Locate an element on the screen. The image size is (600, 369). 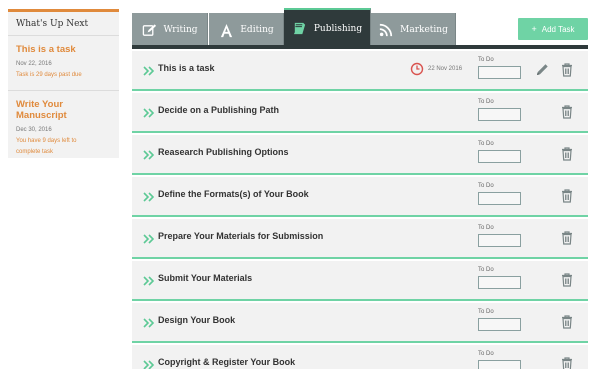
tab-label: Publishing is located at coordinates (338, 28).